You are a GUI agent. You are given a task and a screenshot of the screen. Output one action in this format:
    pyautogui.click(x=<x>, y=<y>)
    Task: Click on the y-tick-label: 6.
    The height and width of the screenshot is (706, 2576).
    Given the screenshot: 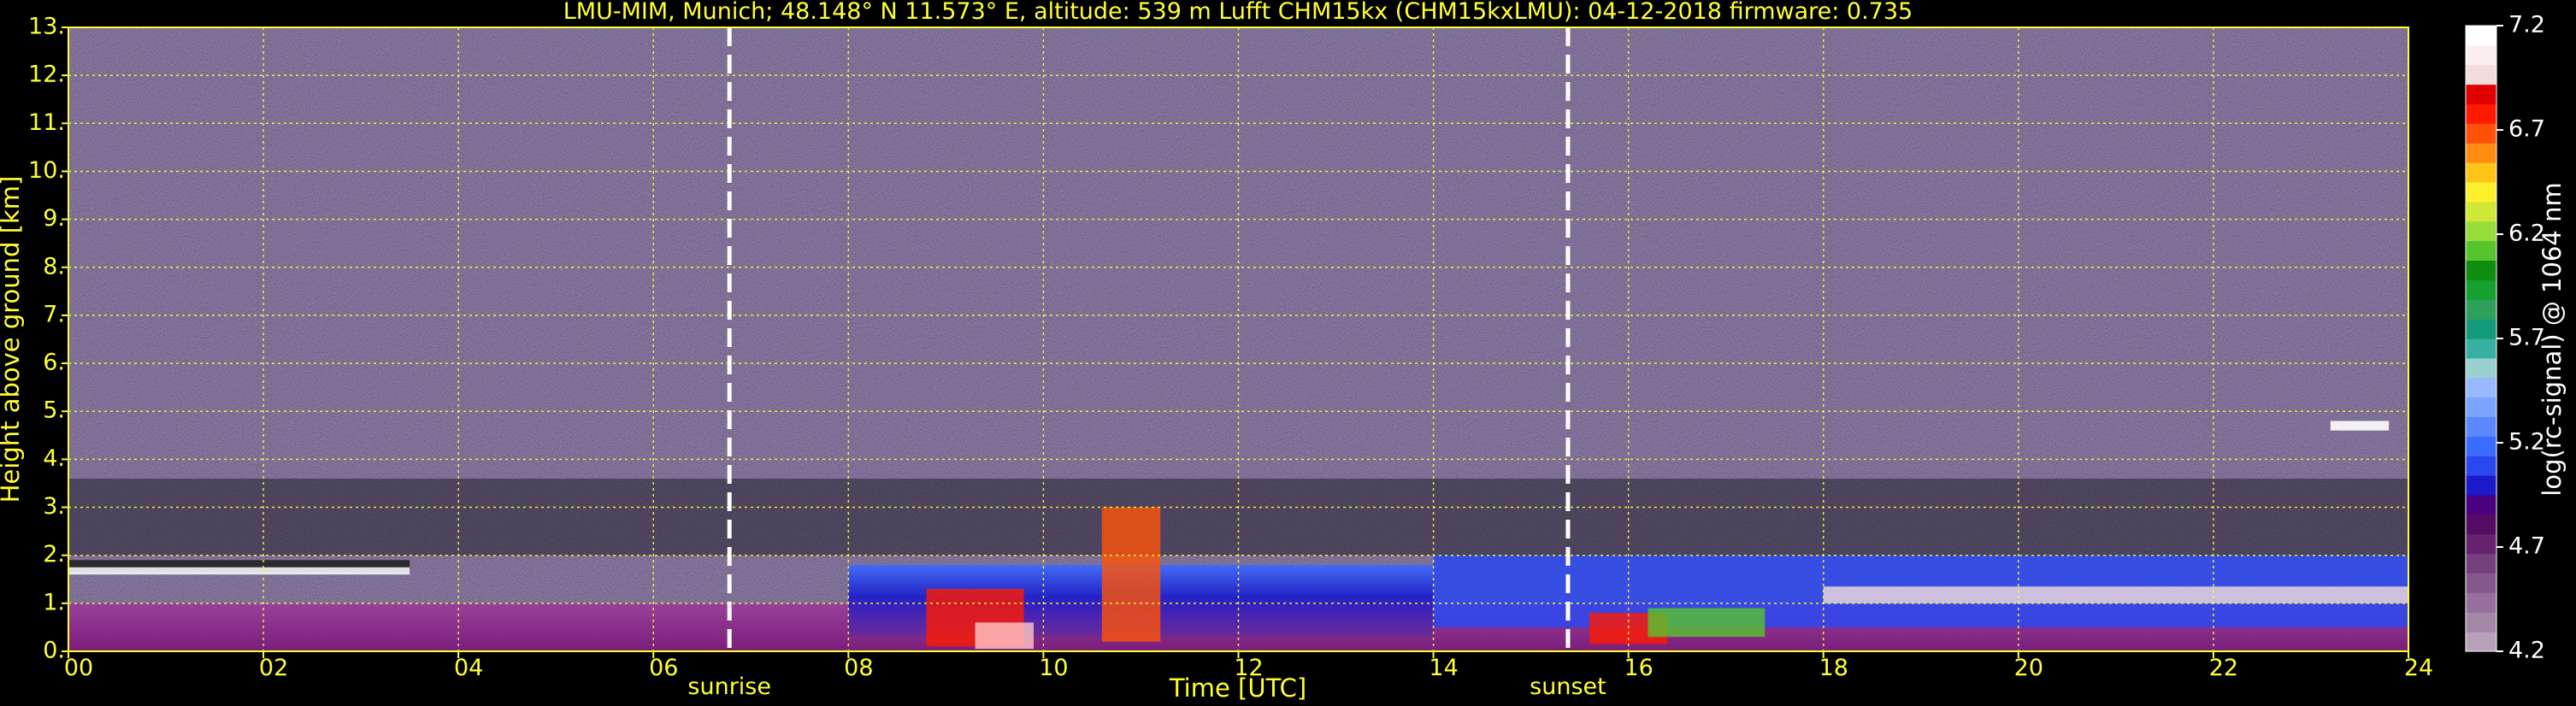 What is the action you would take?
    pyautogui.click(x=54, y=363)
    